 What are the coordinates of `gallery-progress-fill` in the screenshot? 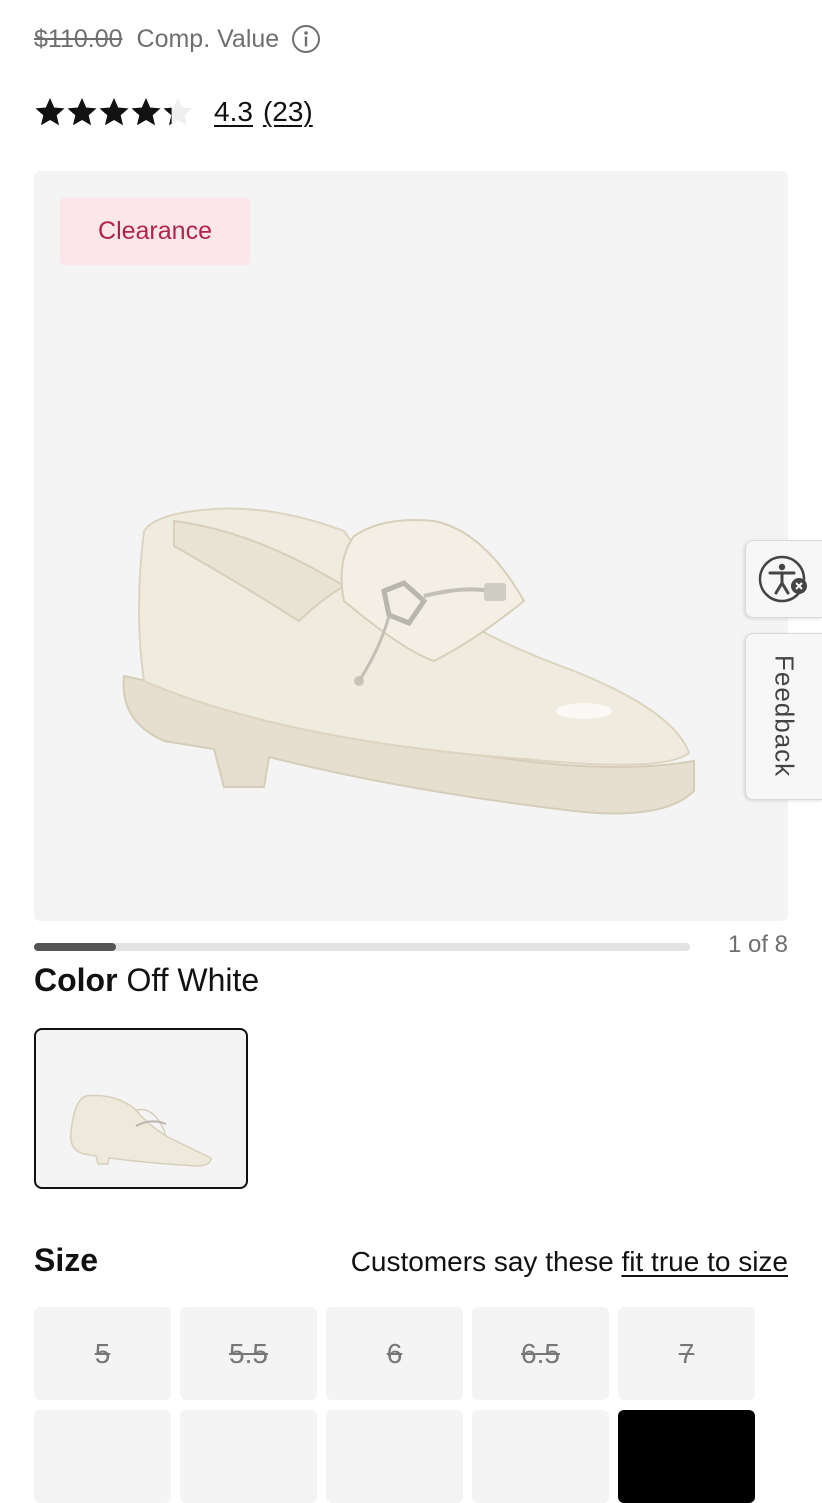 It's located at (75, 947).